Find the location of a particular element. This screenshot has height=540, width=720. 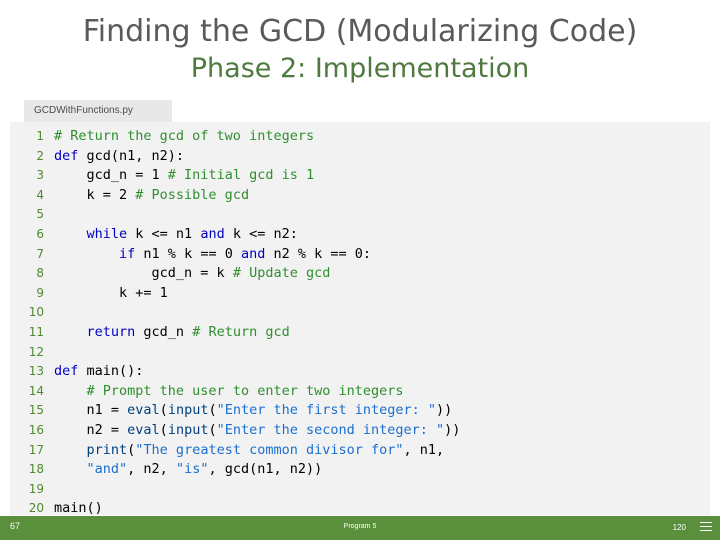

code-token: # Possible gcd is located at coordinates (192, 194).